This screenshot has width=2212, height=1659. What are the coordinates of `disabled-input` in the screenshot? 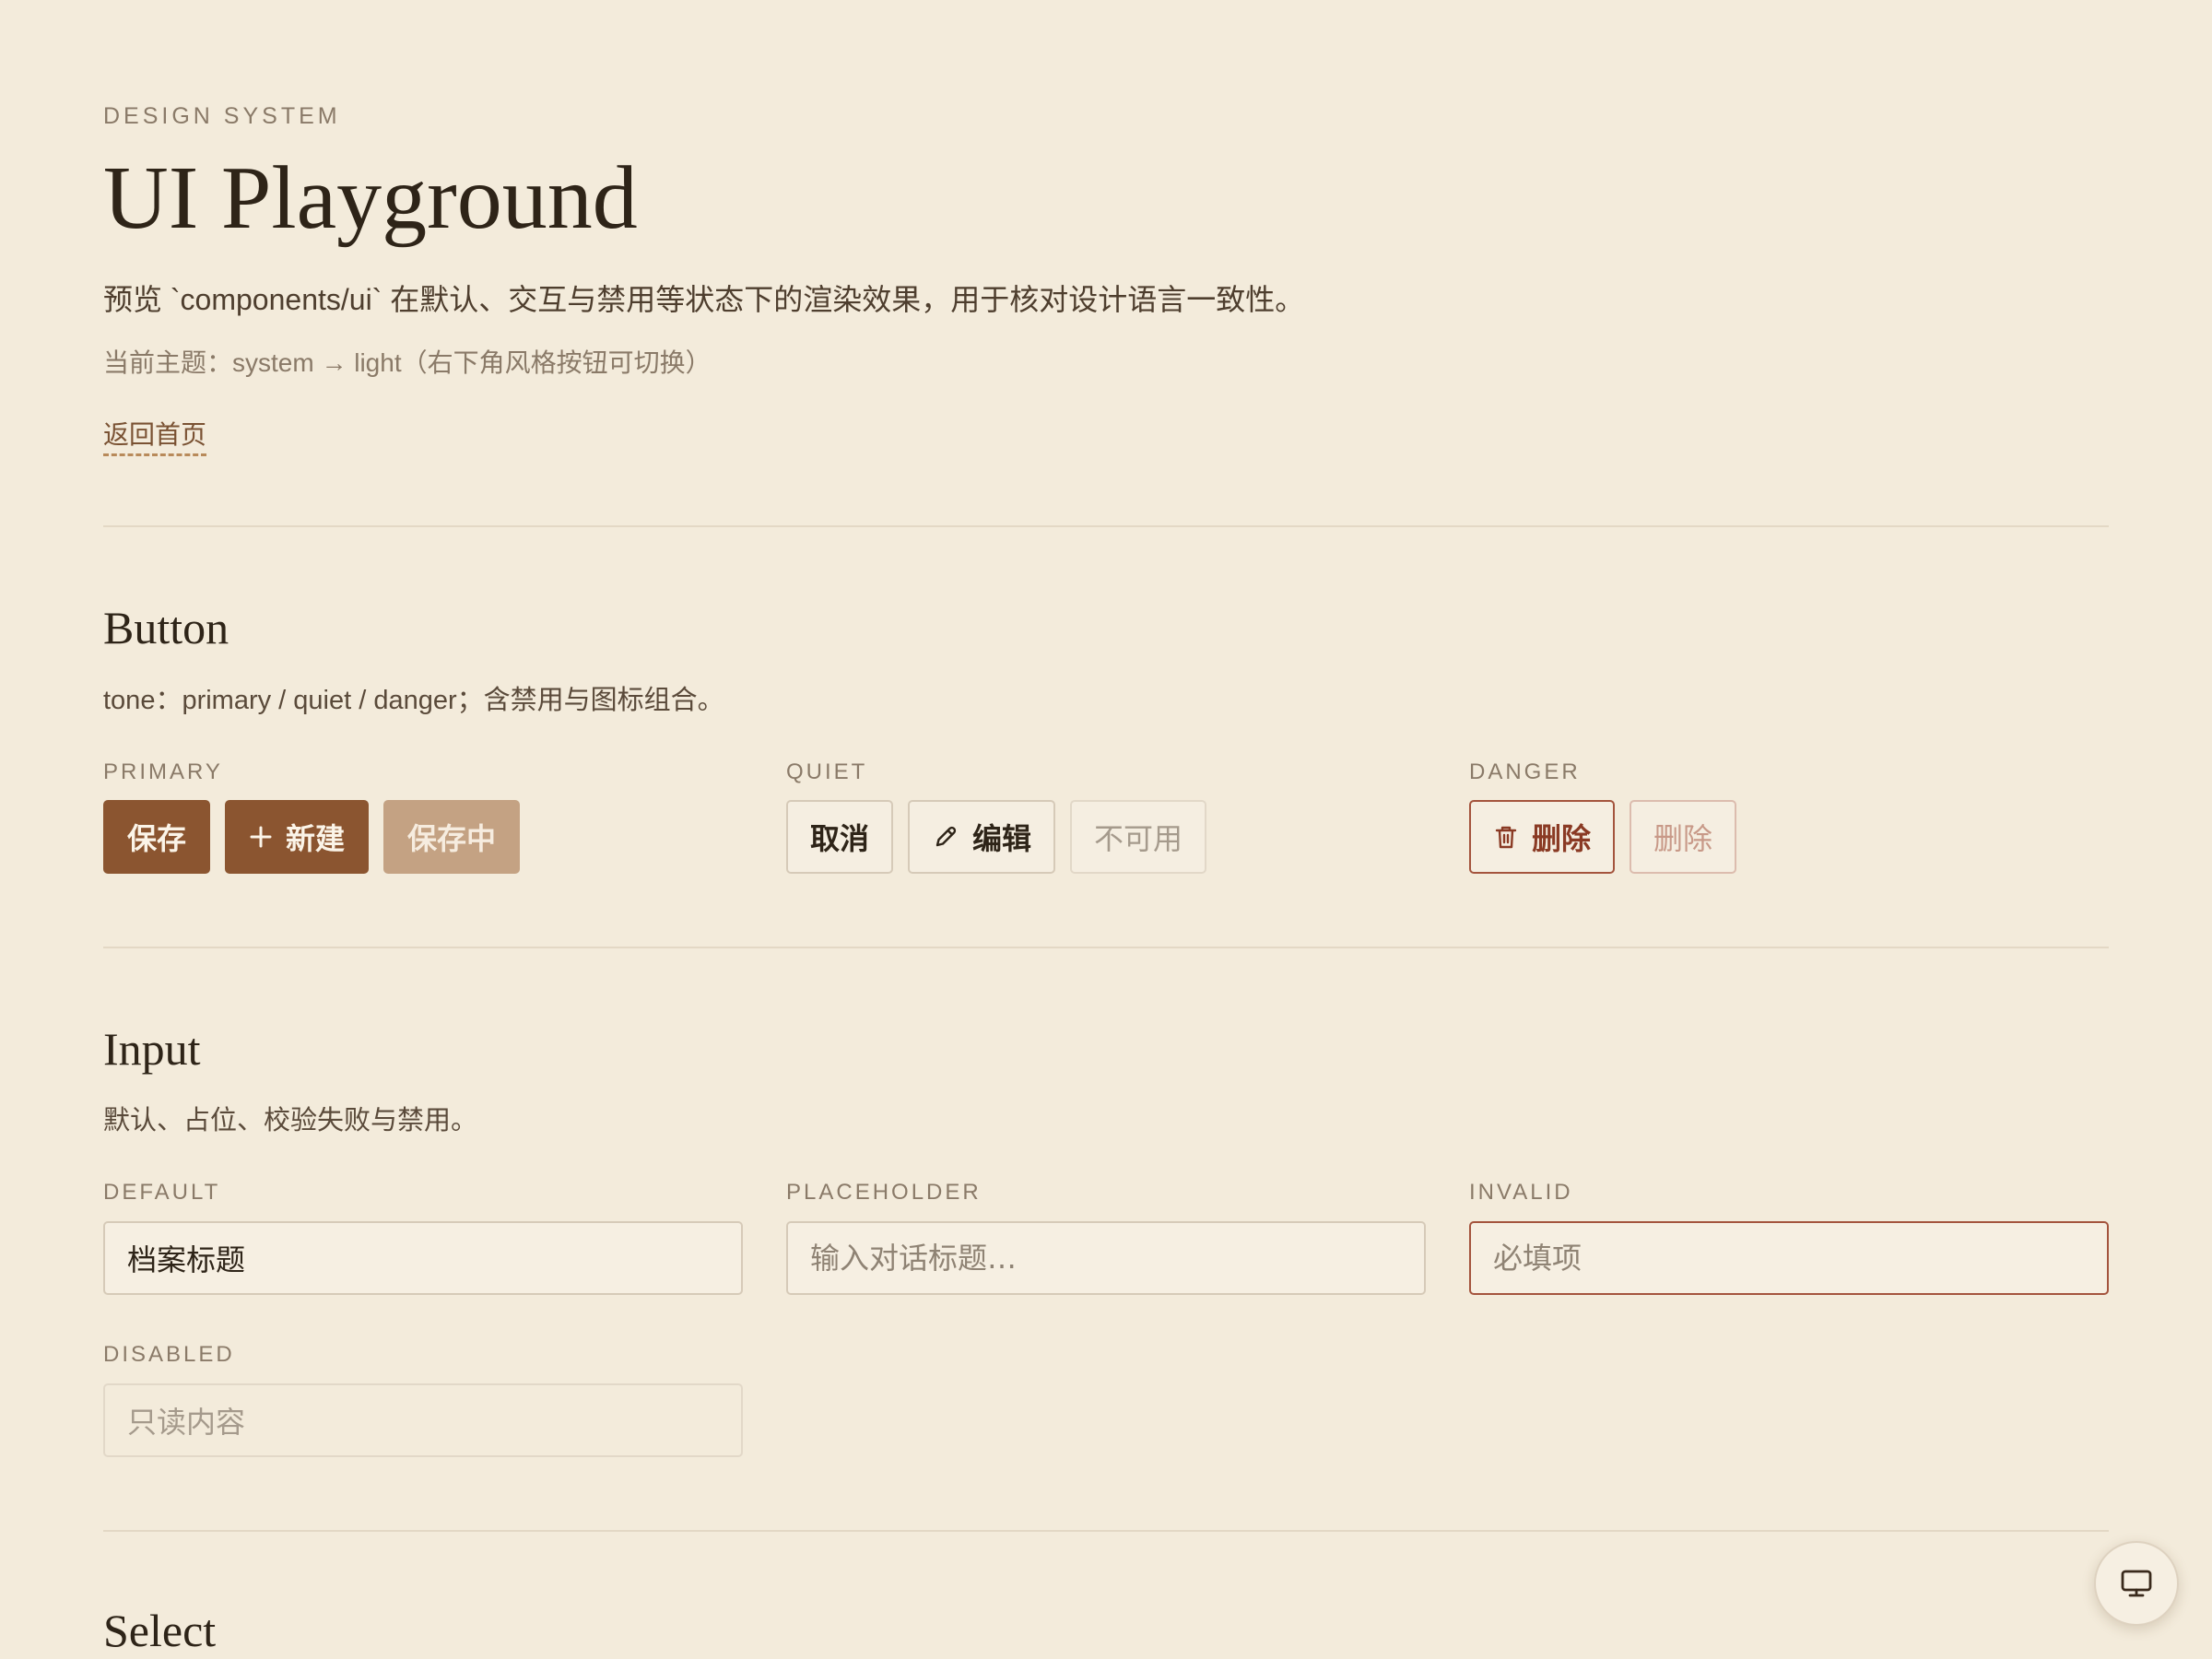 It's located at (423, 1420).